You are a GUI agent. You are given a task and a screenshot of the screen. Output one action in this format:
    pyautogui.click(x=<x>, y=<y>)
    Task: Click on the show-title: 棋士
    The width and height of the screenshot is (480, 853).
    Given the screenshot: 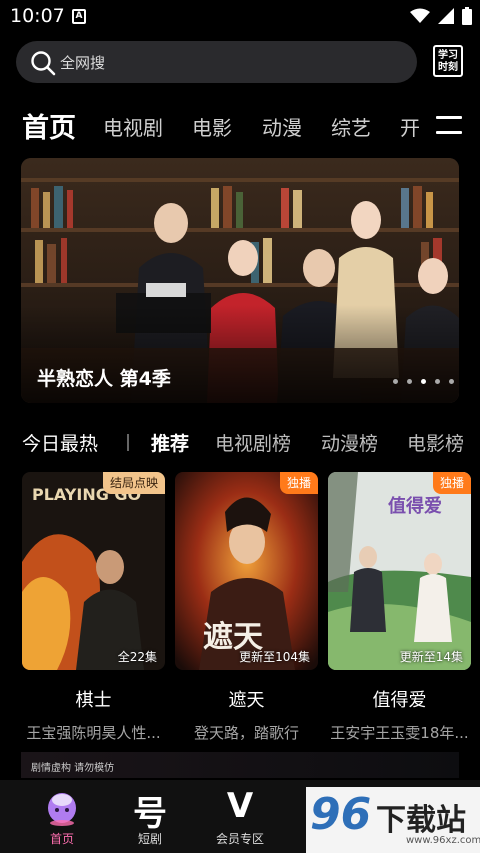 What is the action you would take?
    pyautogui.click(x=93, y=699)
    